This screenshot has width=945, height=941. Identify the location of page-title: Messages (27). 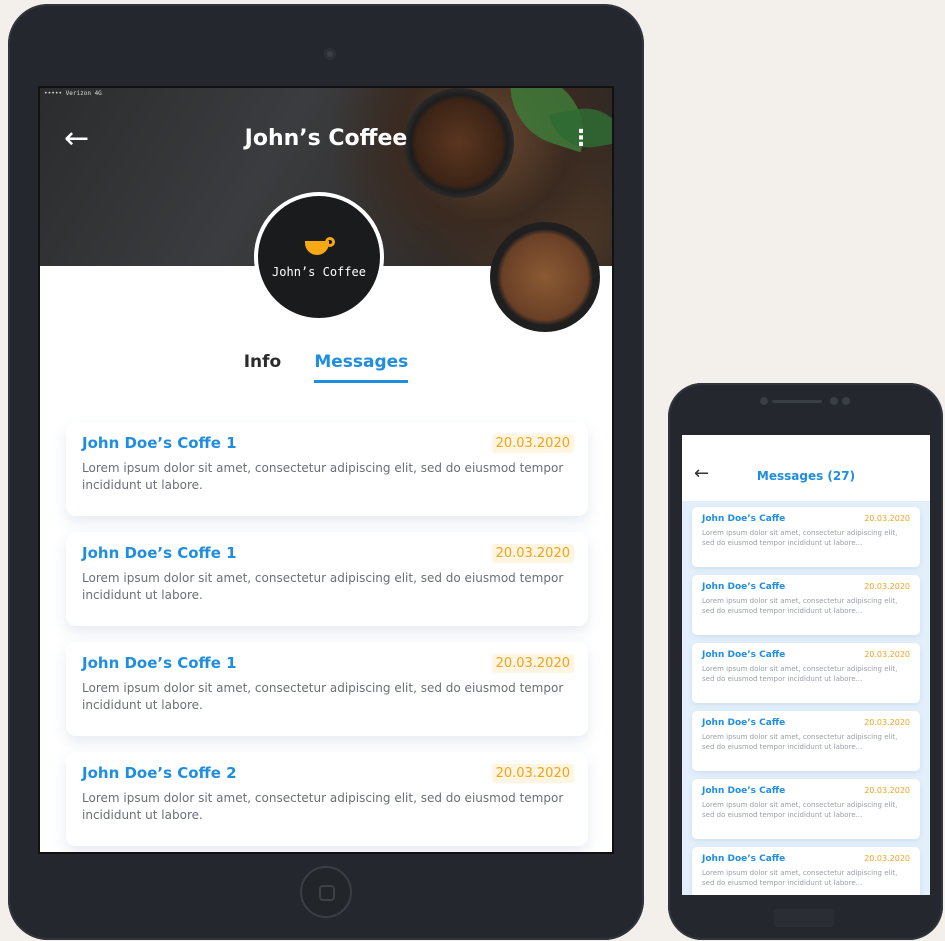
(806, 476).